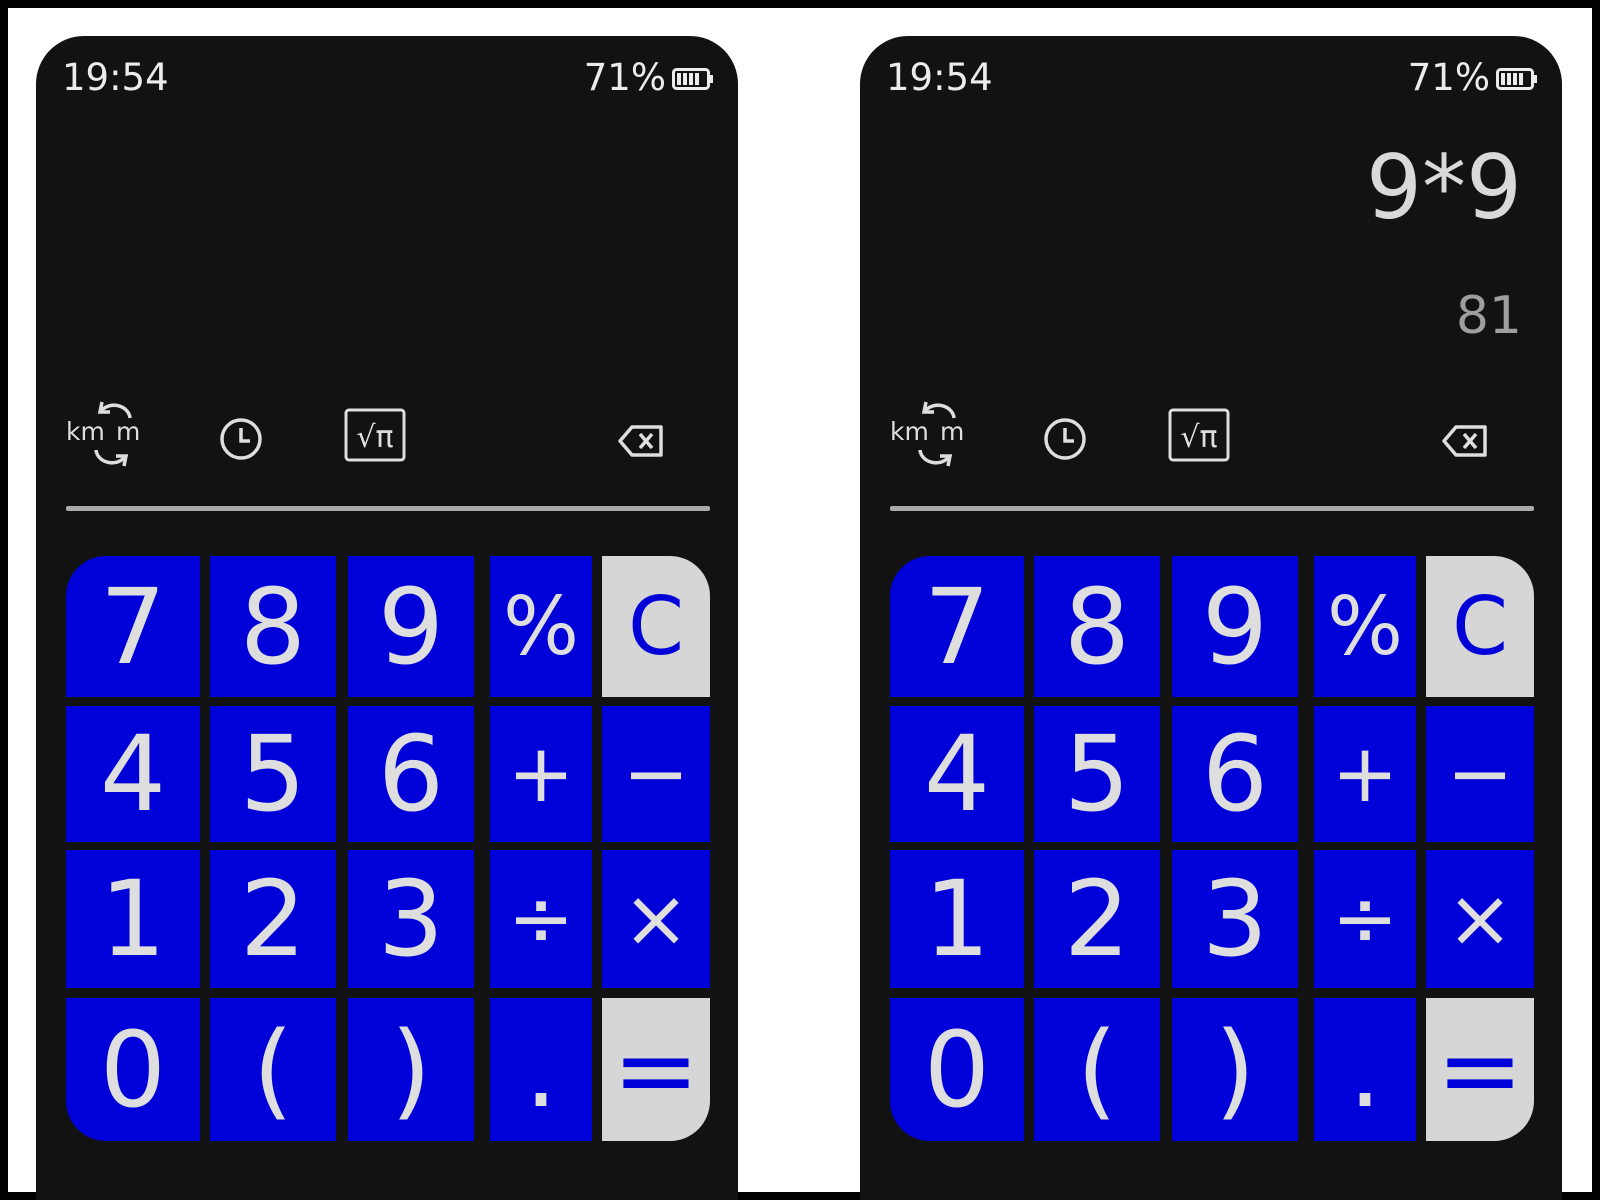  Describe the element at coordinates (1444, 187) in the screenshot. I see `expression-display: 9*9` at that location.